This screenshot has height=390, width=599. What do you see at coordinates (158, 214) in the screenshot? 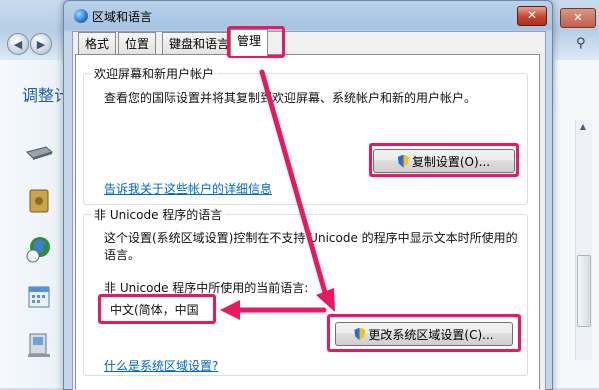
I see `non-unicode-group-title: 非 Unicode 程序的语言` at bounding box center [158, 214].